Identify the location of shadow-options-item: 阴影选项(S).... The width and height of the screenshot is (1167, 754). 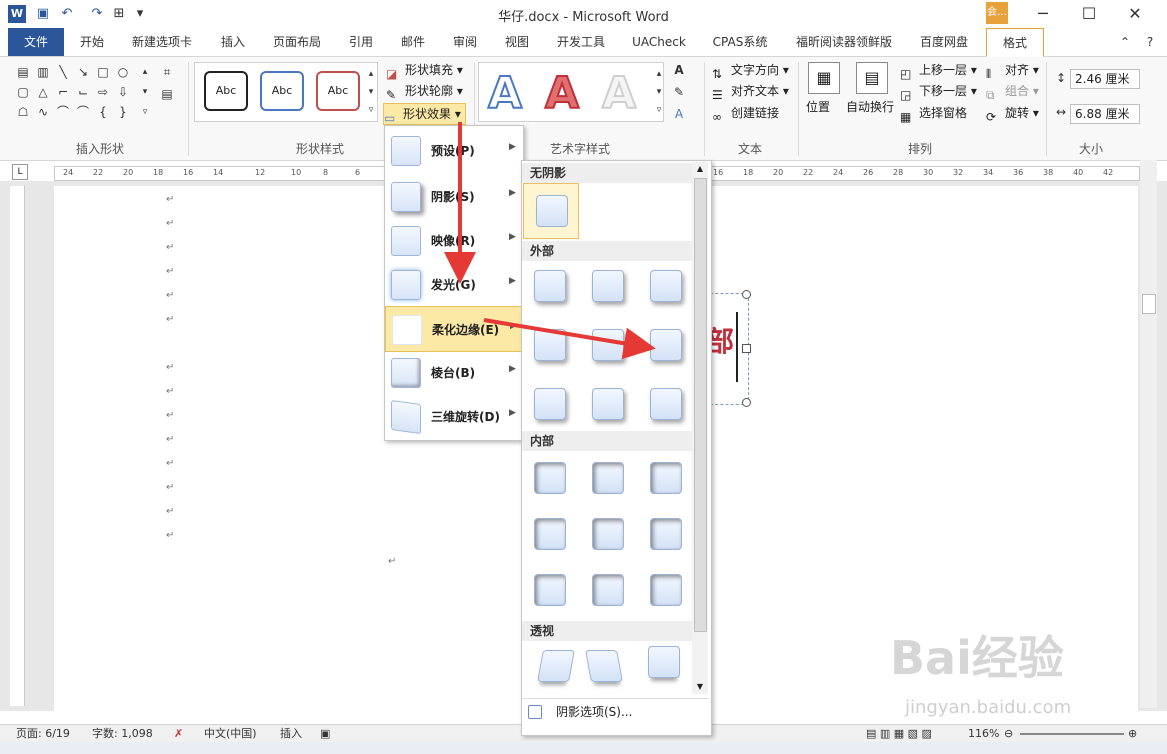
(615, 711).